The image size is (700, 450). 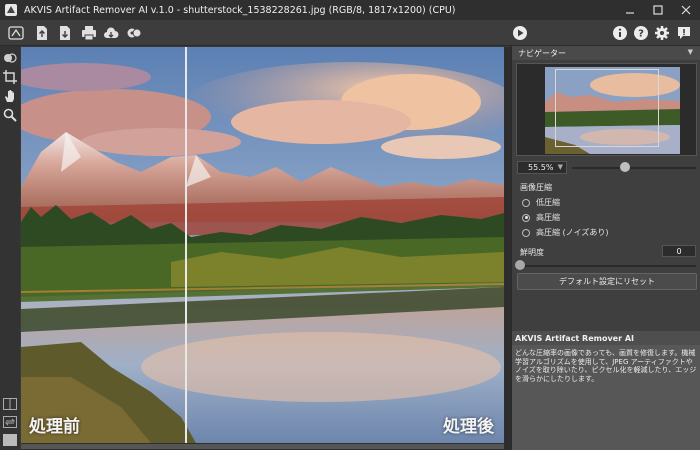 I want to click on zoom-slider-track, so click(x=634, y=168).